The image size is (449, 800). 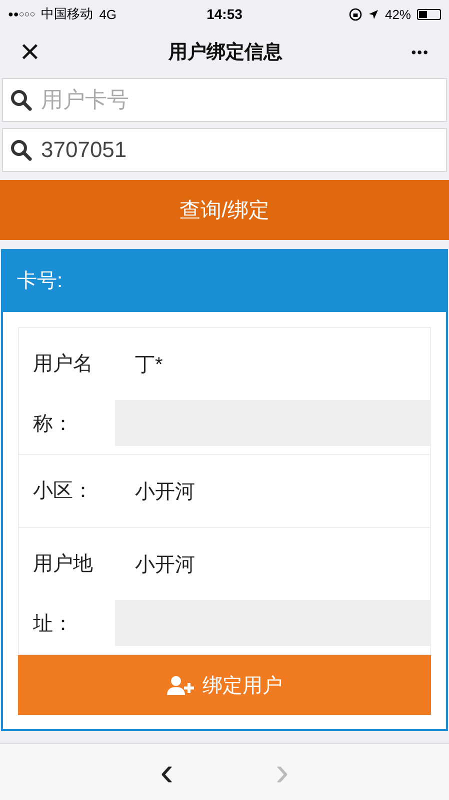 What do you see at coordinates (224, 14) in the screenshot?
I see `clock: 14:53` at bounding box center [224, 14].